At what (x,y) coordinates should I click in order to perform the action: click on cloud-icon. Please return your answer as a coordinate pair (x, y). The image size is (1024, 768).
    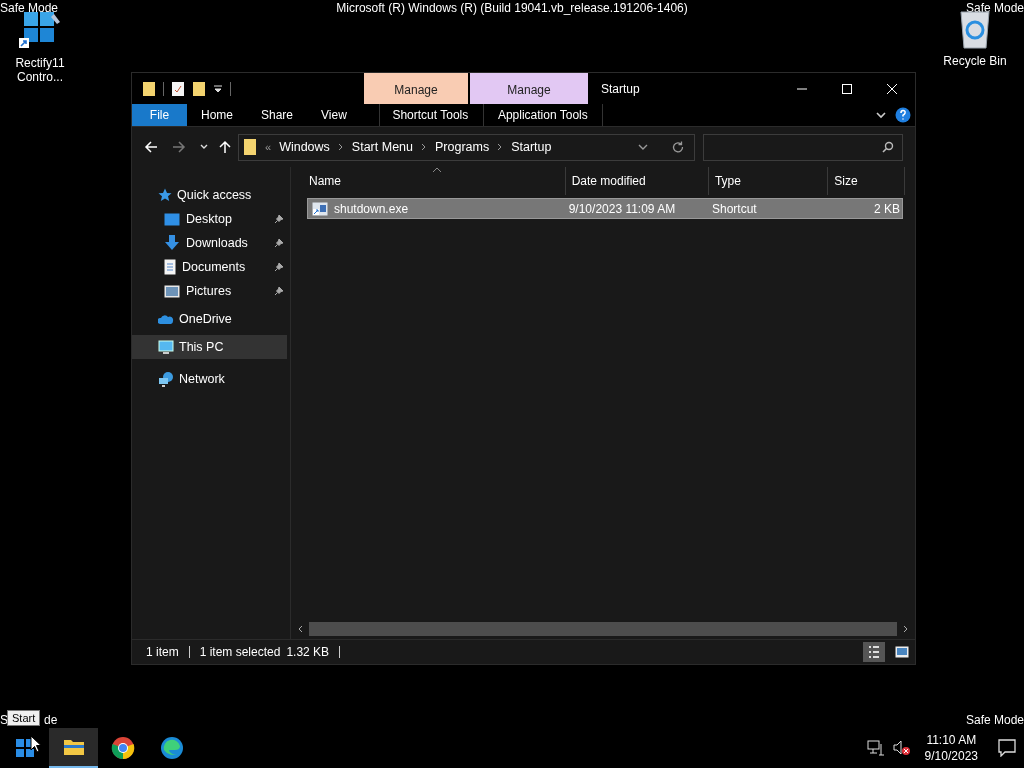
    Looking at the image, I should click on (166, 319).